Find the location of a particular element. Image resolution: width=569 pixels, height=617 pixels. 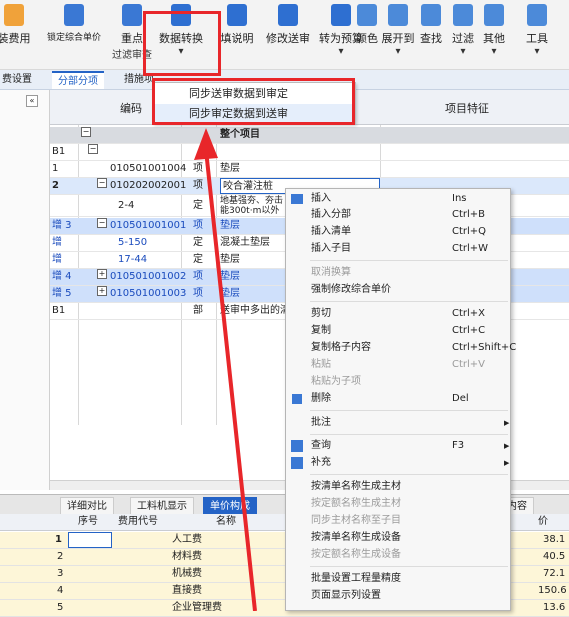

annotation-arrow is located at coordinates (225, 369).